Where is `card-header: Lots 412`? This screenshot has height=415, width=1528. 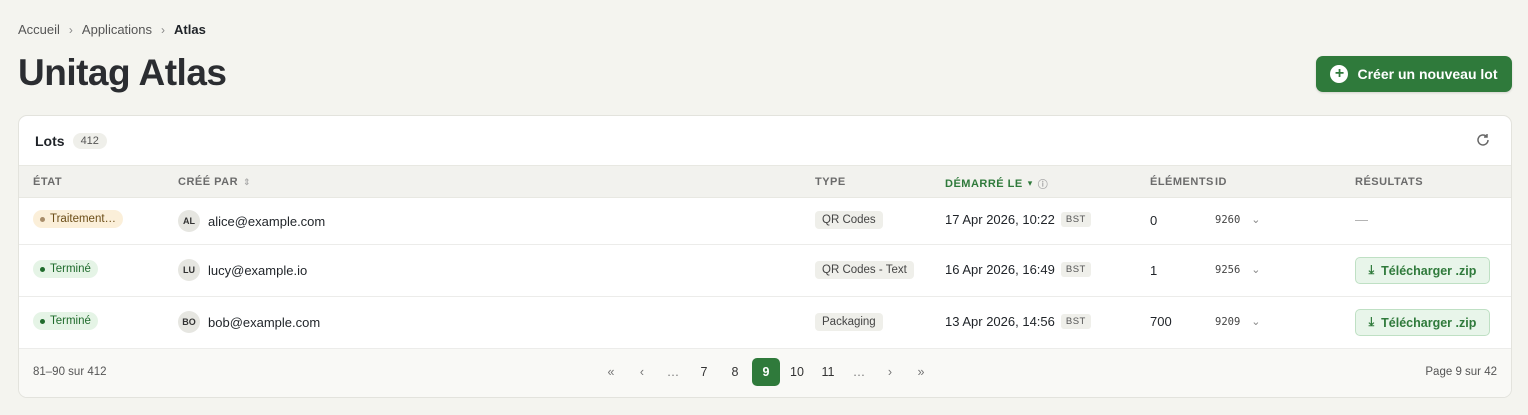
card-header: Lots 412 is located at coordinates (765, 140).